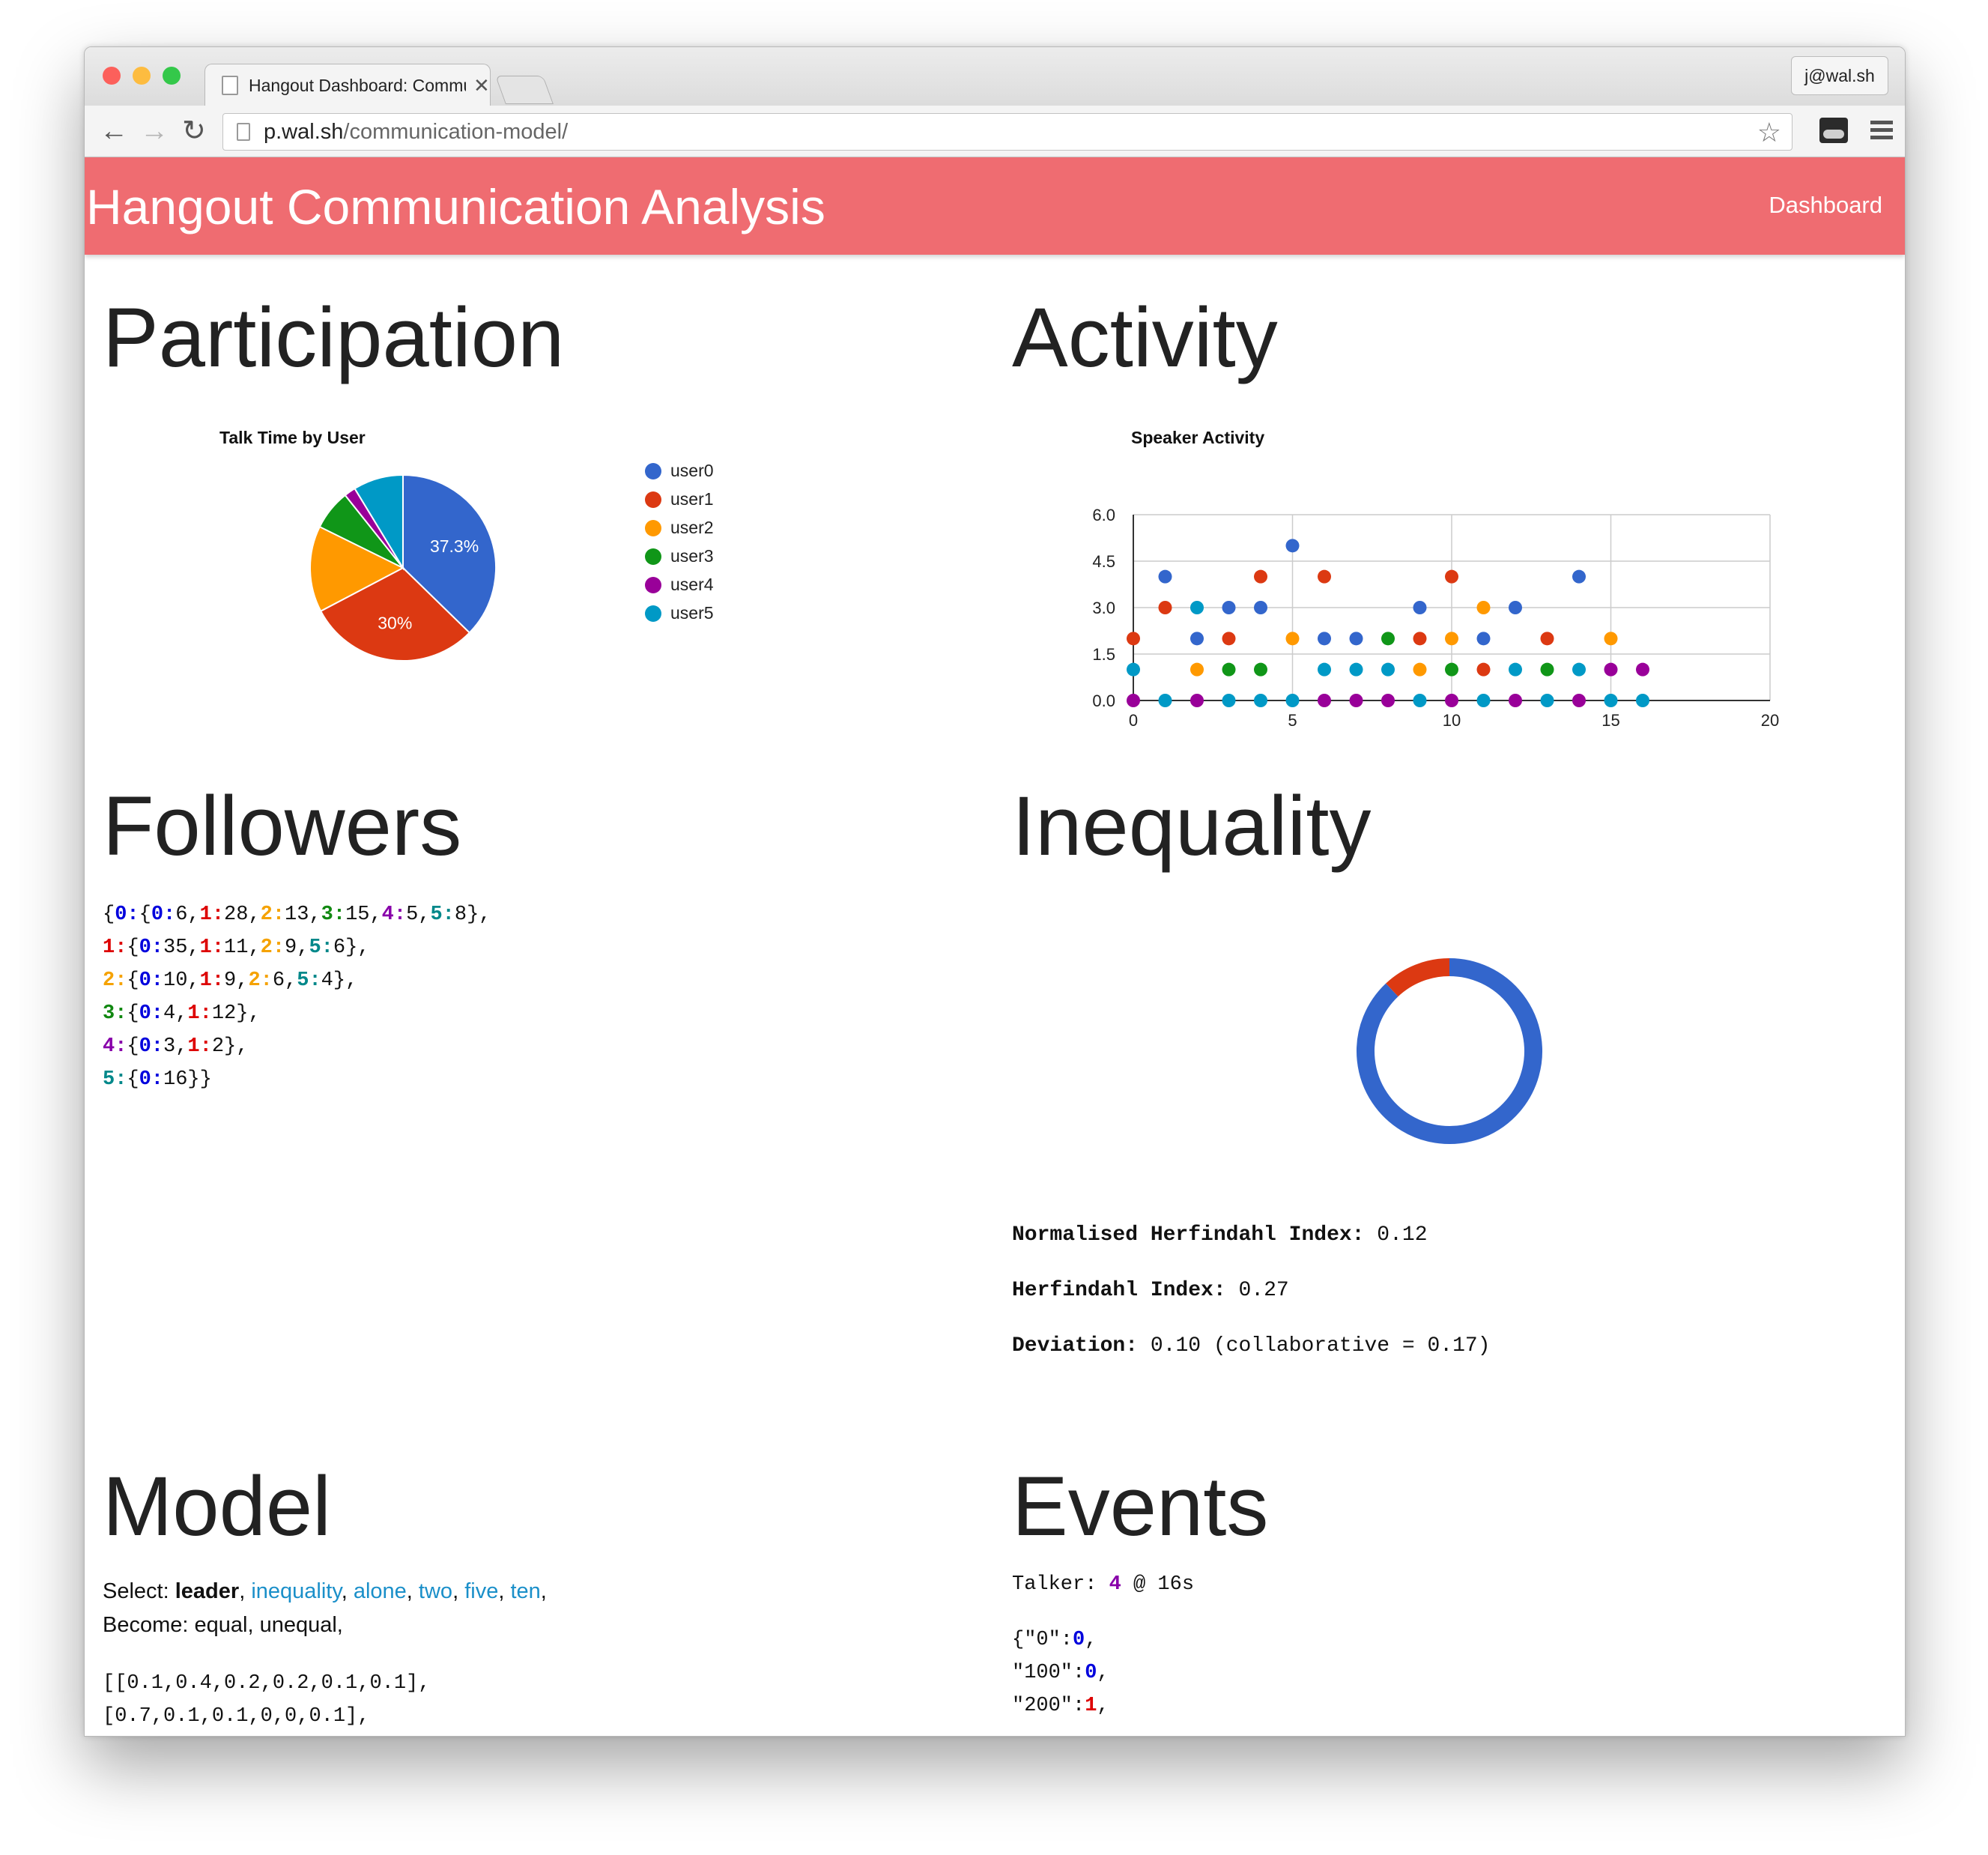 The image size is (1988, 1855). I want to click on legend-label: user4, so click(692, 584).